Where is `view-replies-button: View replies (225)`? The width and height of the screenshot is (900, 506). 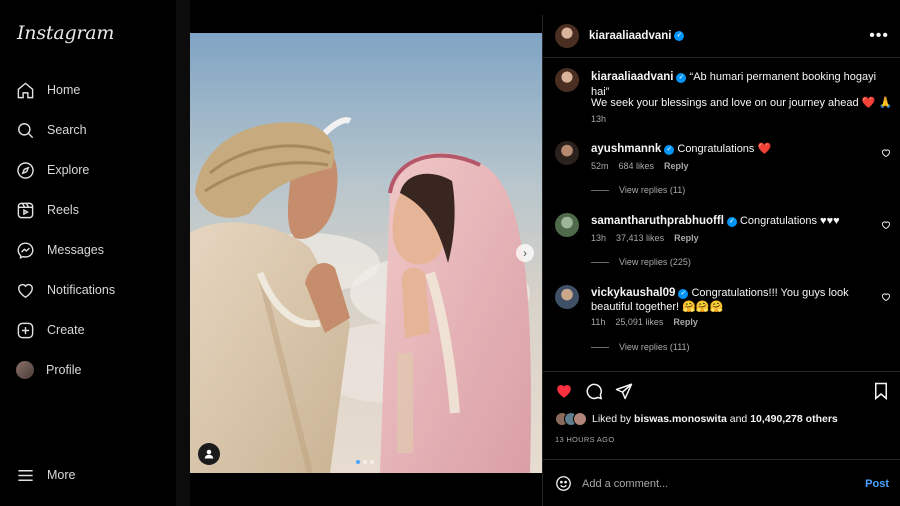 view-replies-button: View replies (225) is located at coordinates (641, 262).